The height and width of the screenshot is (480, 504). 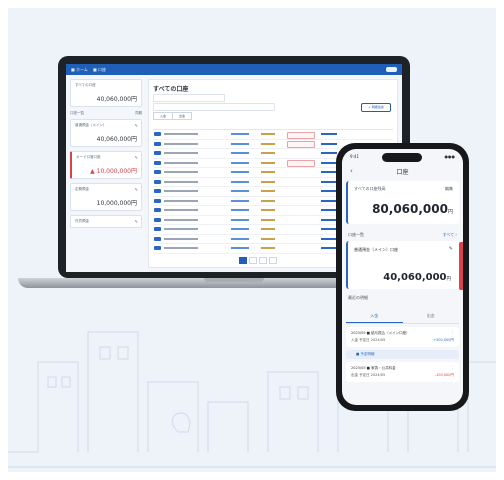 I want to click on back-icon: ‹, so click(x=351, y=171).